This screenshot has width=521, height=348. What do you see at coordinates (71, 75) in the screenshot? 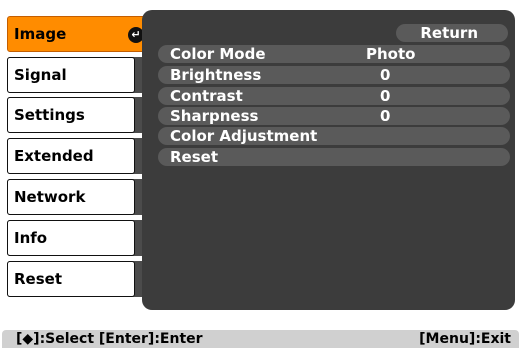
I see `tab-signal-label: Signal` at bounding box center [71, 75].